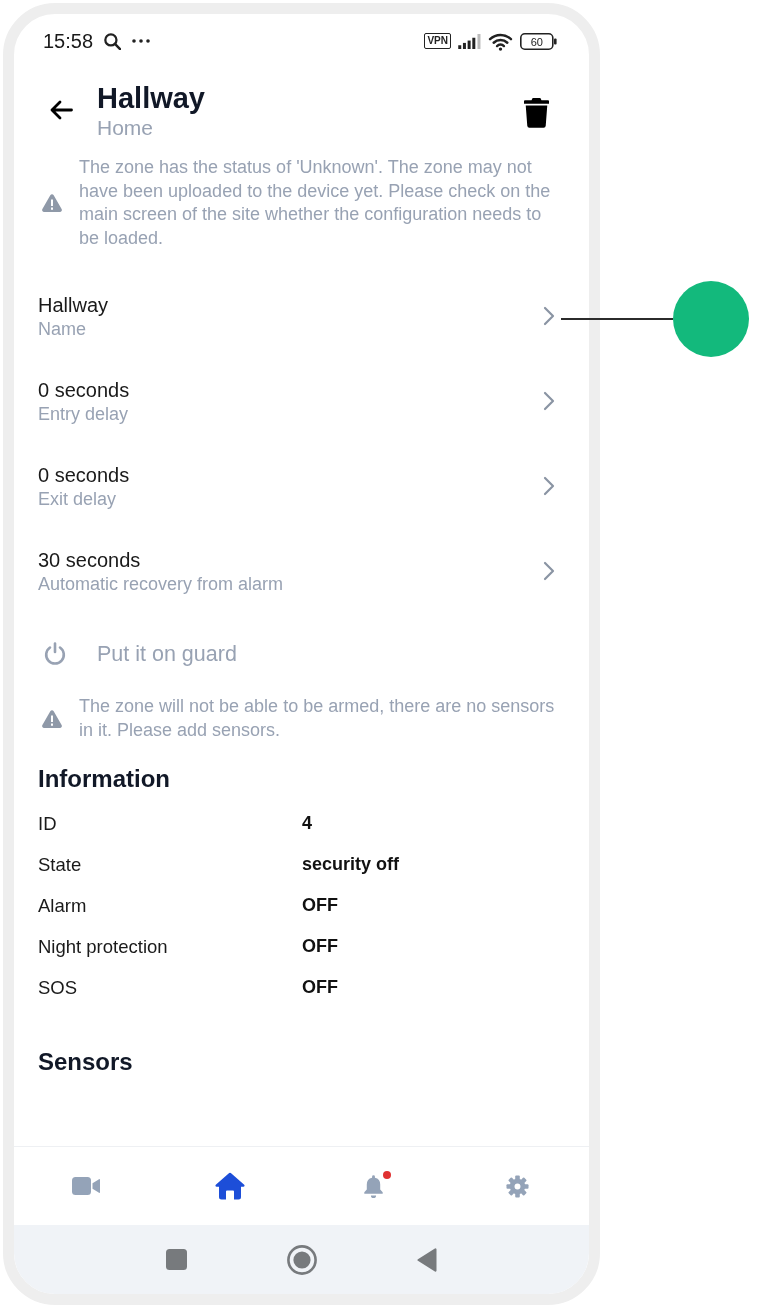 This screenshot has height=1308, width=775. I want to click on setting-label: Exit delay, so click(77, 498).